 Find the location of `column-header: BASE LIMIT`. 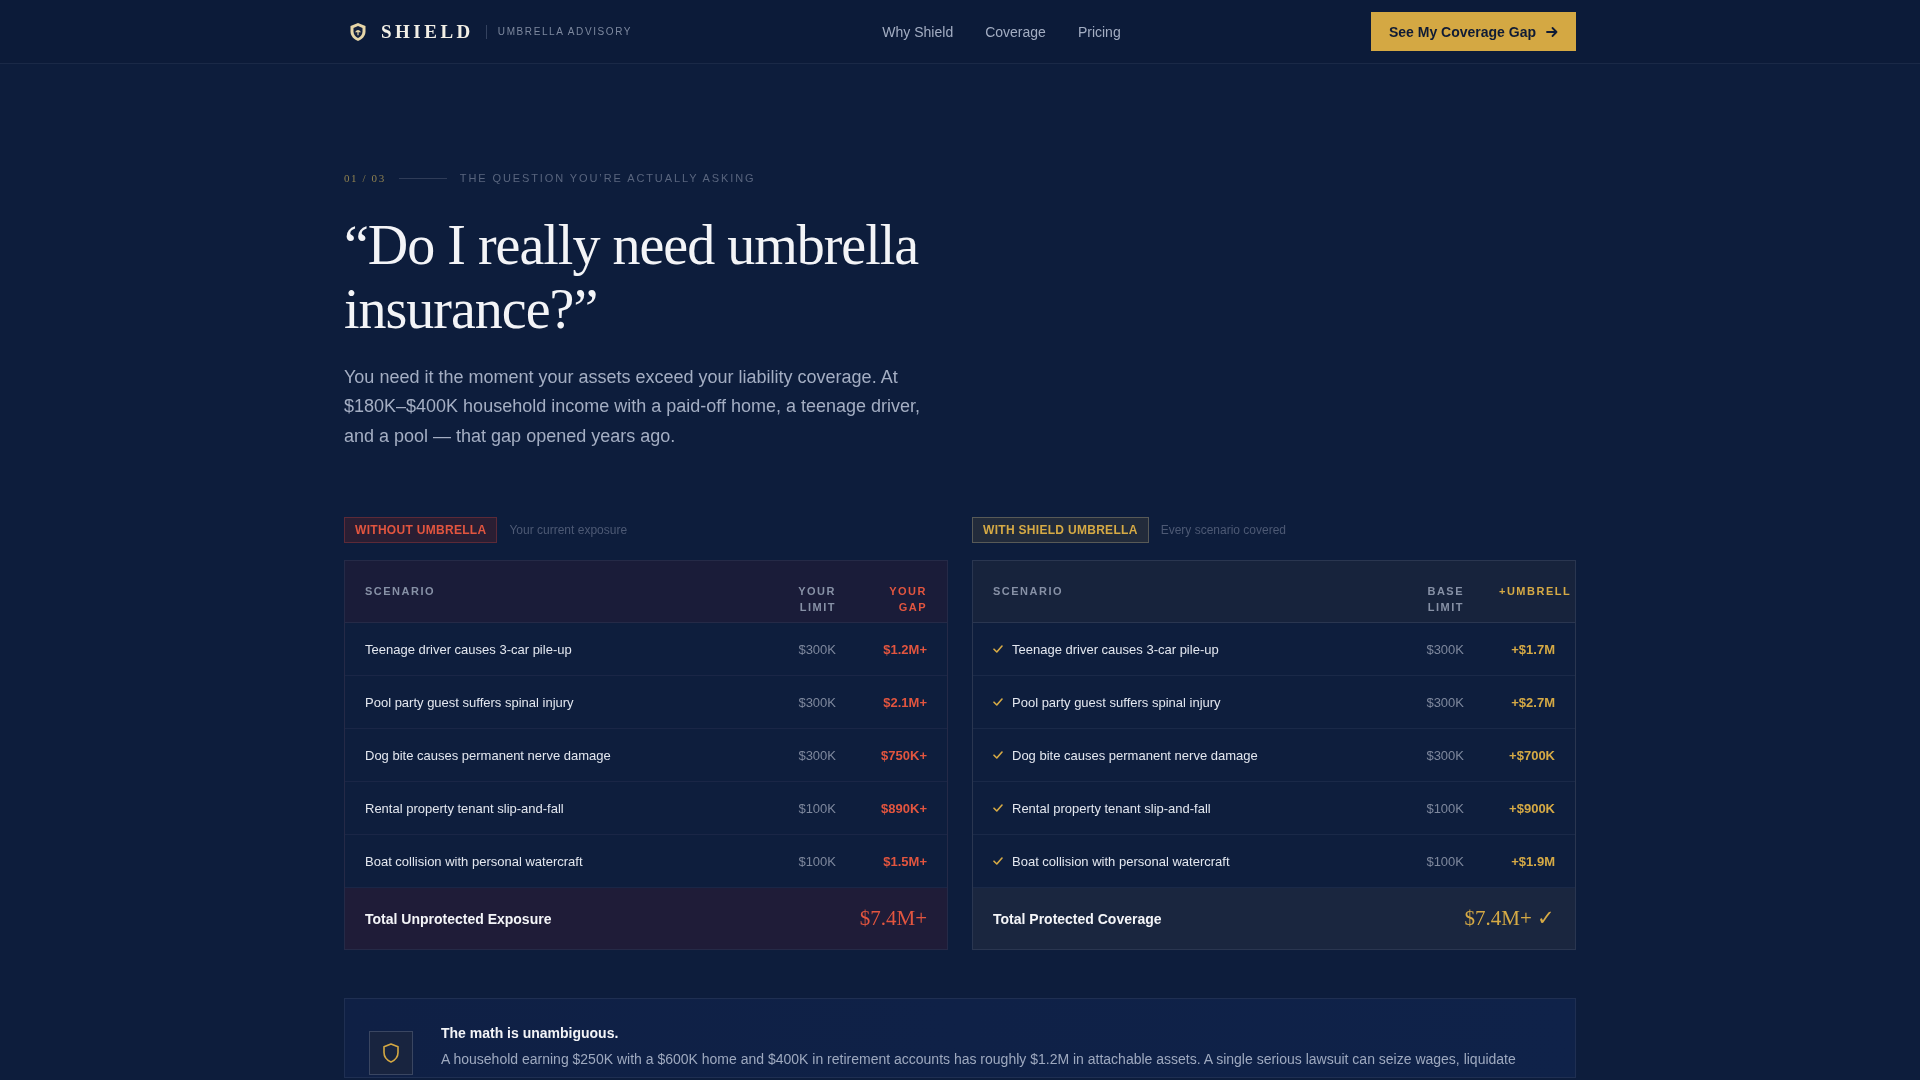

column-header: BASE LIMIT is located at coordinates (1445, 600).